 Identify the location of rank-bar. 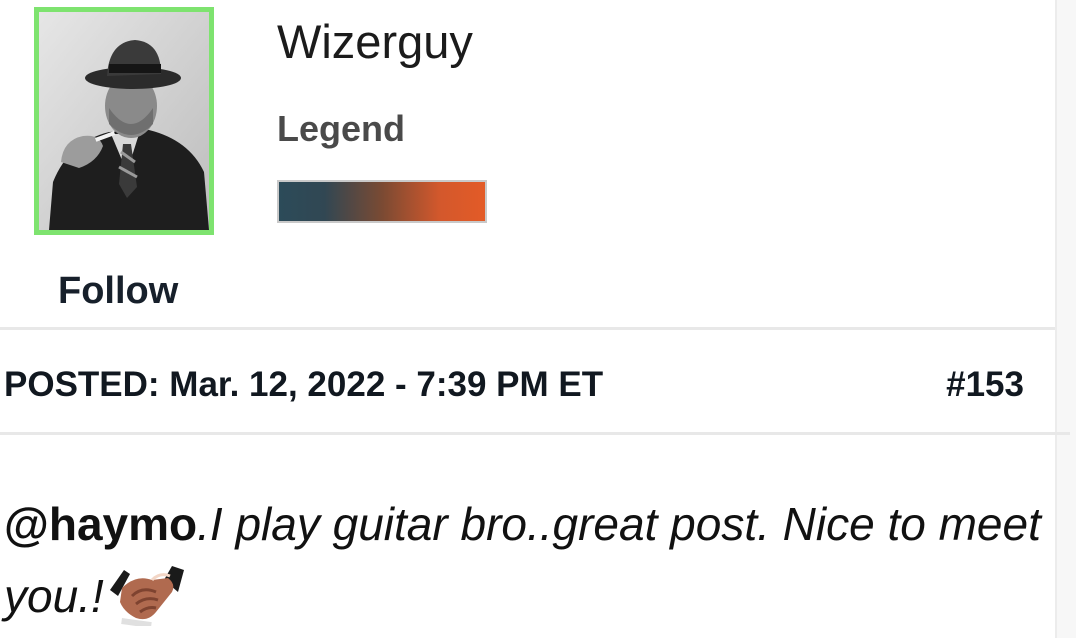
(382, 201).